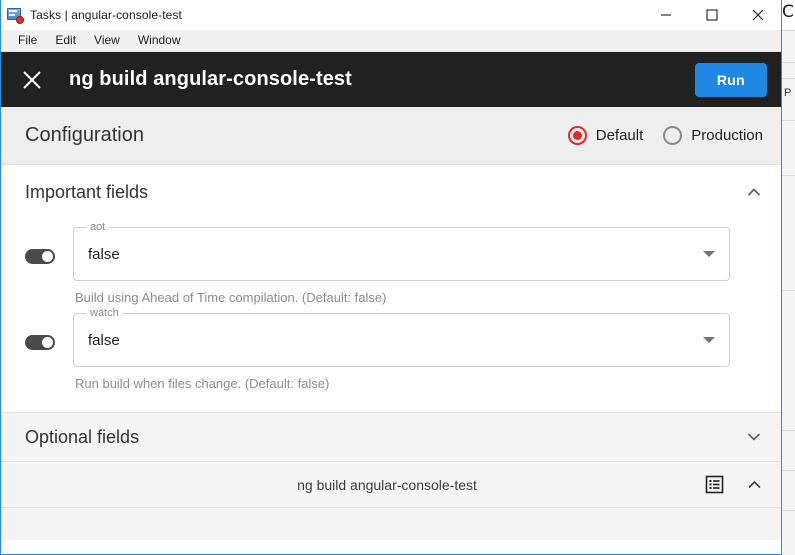  What do you see at coordinates (104, 313) in the screenshot?
I see `field-label-watch: watch` at bounding box center [104, 313].